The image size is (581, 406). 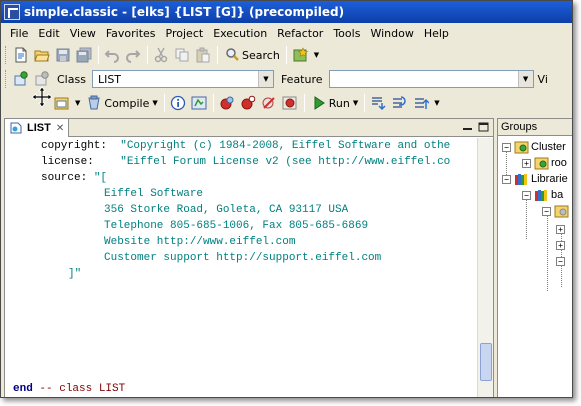 I want to click on redo-icon, so click(x=133, y=56).